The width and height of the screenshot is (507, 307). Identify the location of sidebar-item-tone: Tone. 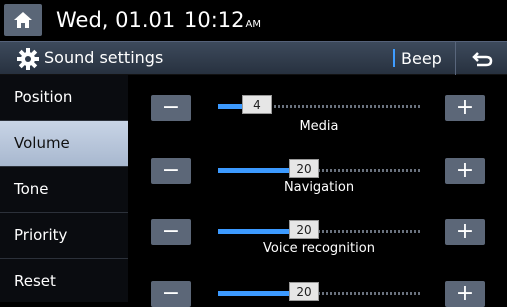
(64, 190).